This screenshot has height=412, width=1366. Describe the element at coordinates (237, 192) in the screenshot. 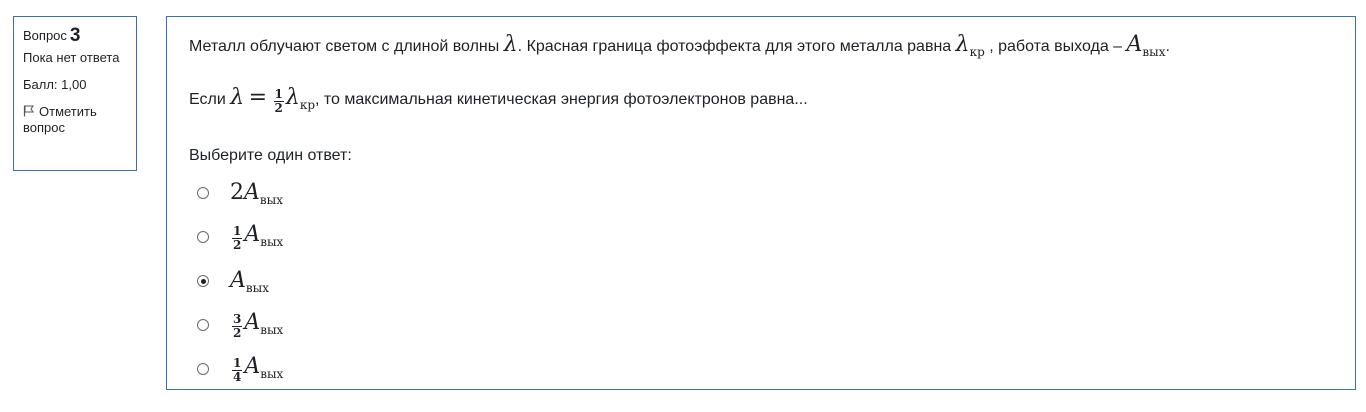

I see `answer-coefficient: 2` at that location.